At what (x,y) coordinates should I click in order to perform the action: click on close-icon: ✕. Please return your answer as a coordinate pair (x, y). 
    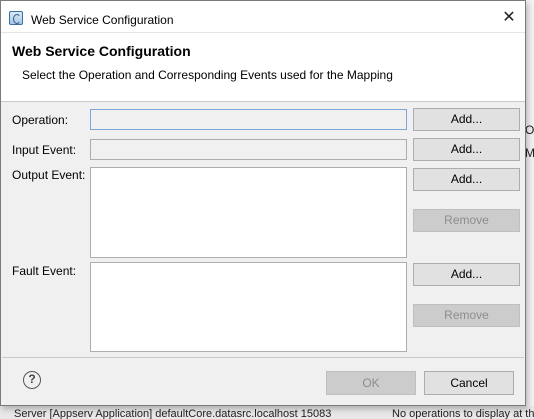
    Looking at the image, I should click on (509, 18).